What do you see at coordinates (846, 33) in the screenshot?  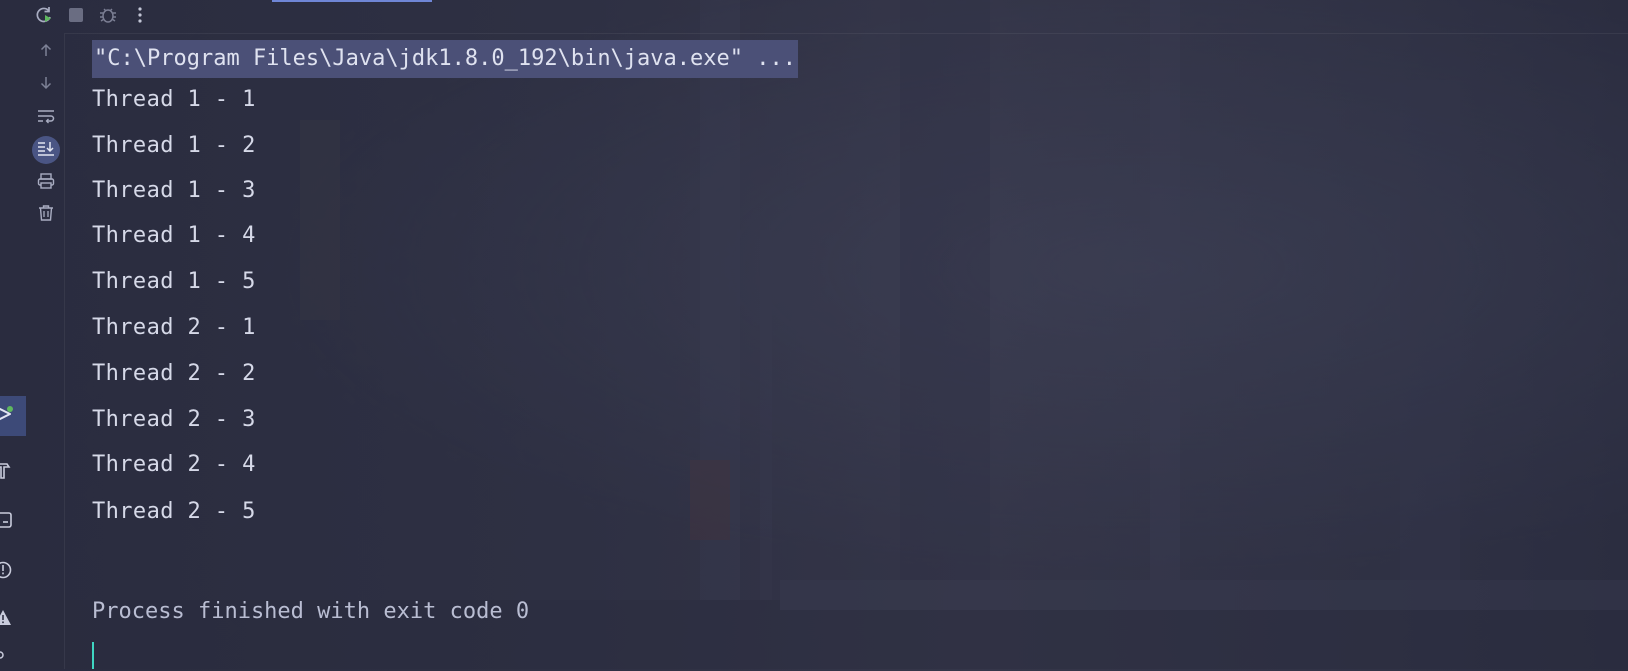 I see `toolbar-divider` at bounding box center [846, 33].